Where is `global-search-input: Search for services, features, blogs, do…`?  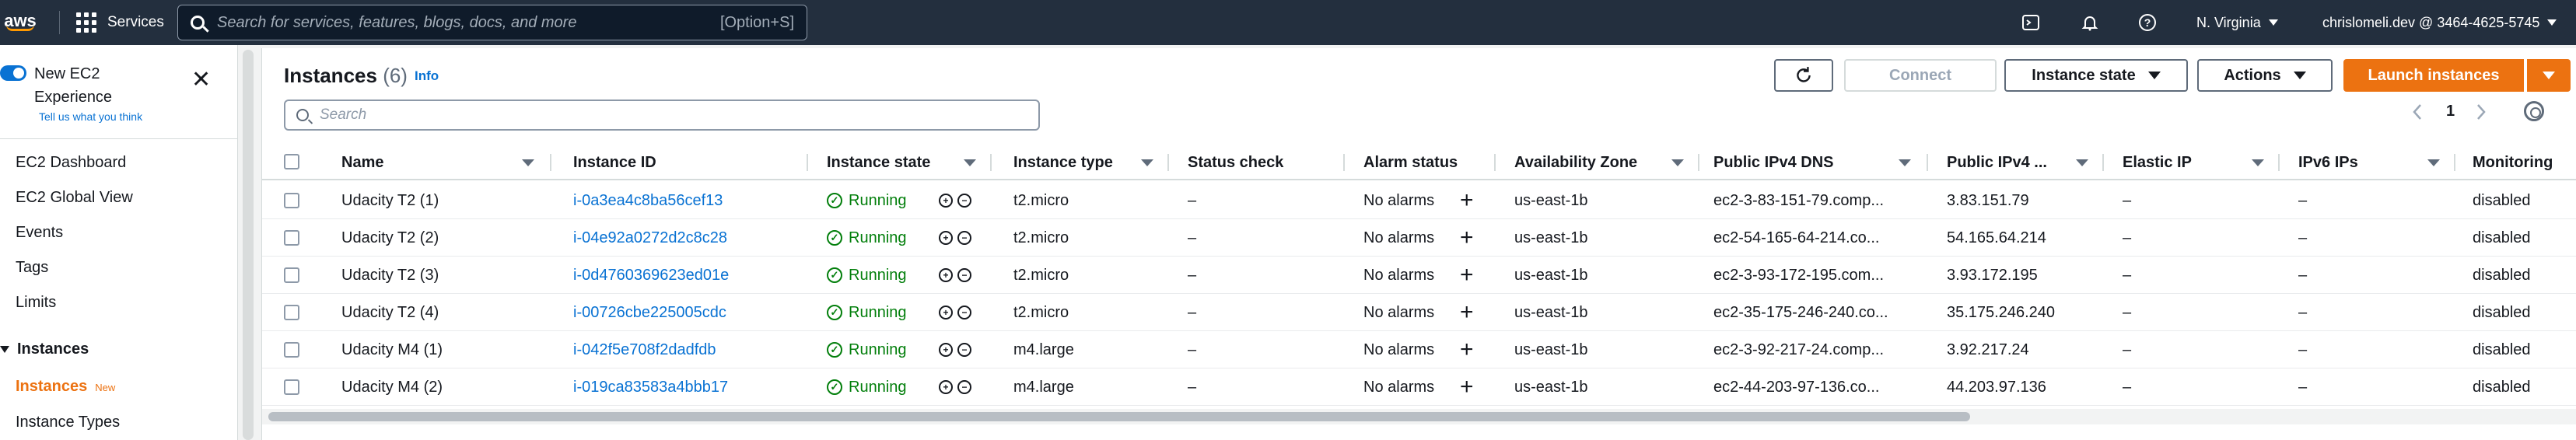 global-search-input: Search for services, features, blogs, do… is located at coordinates (492, 22).